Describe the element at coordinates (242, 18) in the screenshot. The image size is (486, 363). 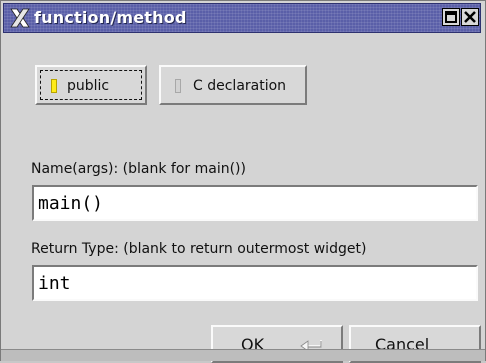
I see `titlebar: function/method` at that location.